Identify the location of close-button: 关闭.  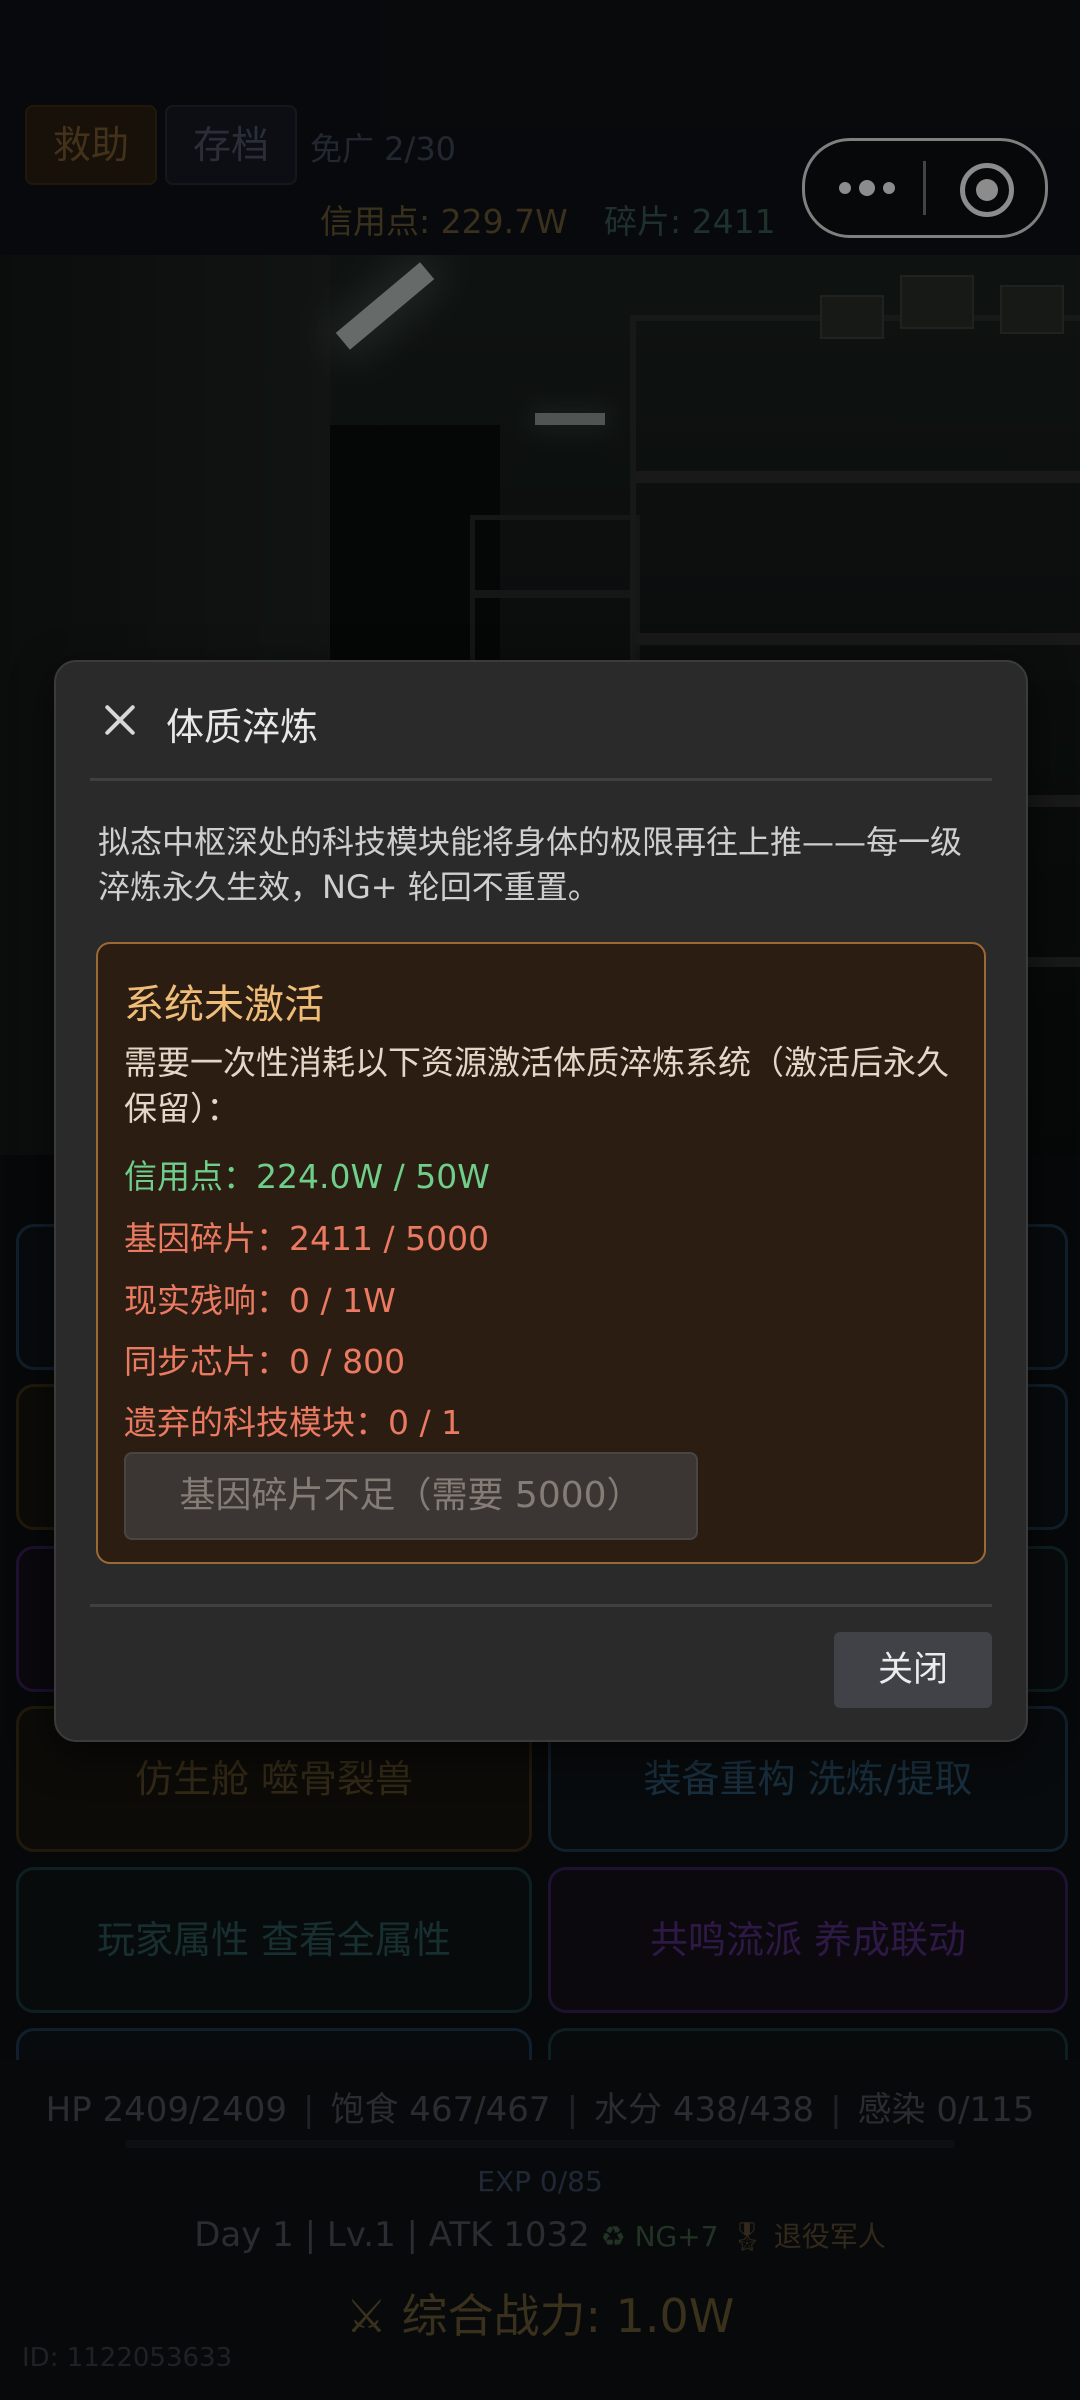
(913, 1670).